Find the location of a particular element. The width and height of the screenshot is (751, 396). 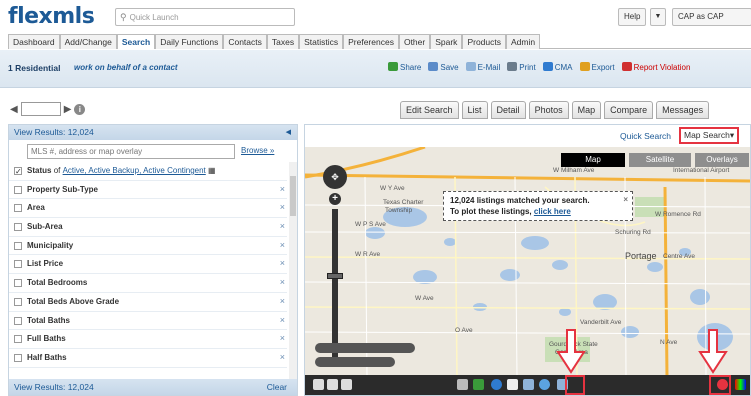

circle-draw-icon is located at coordinates (544, 384).